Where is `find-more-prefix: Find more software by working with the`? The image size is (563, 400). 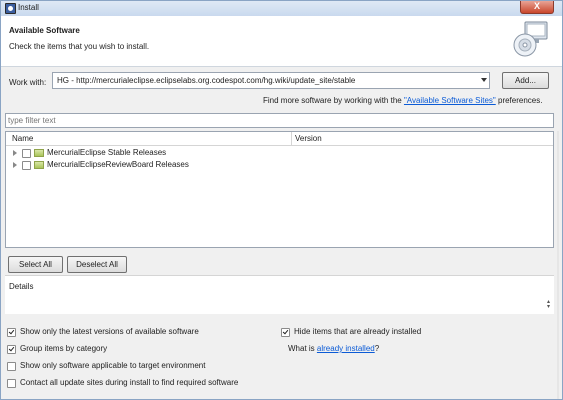 find-more-prefix: Find more software by working with the is located at coordinates (333, 100).